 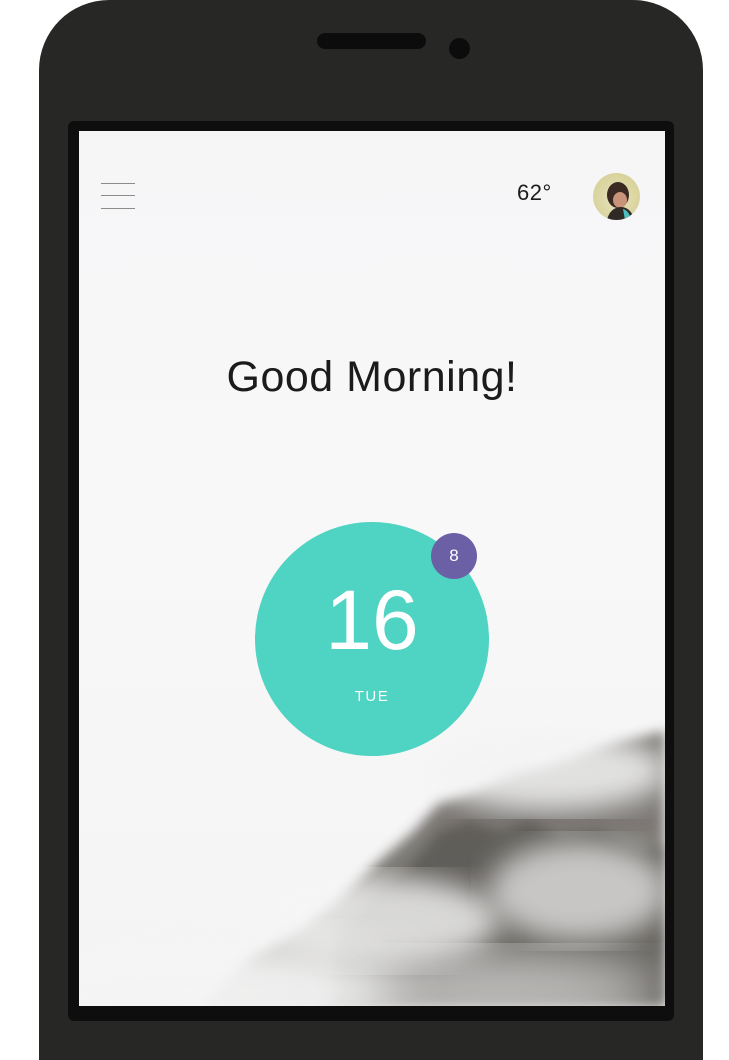 I want to click on avatar, so click(x=616, y=196).